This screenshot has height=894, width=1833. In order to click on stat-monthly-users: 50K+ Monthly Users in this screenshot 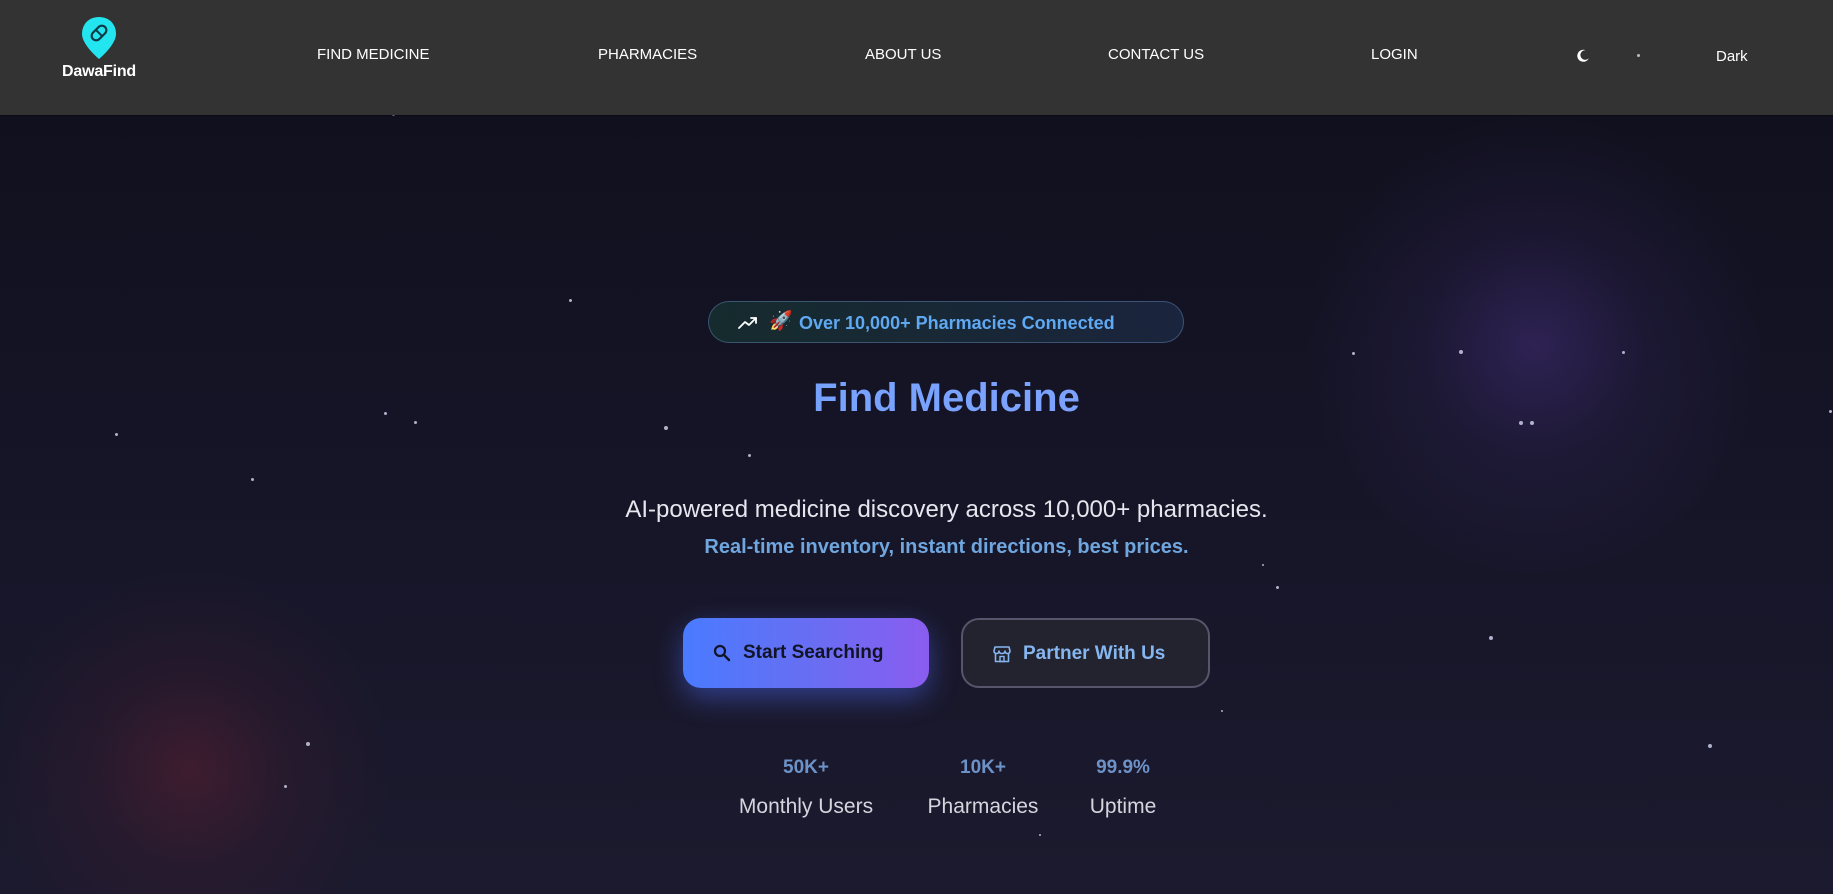, I will do `click(806, 788)`.